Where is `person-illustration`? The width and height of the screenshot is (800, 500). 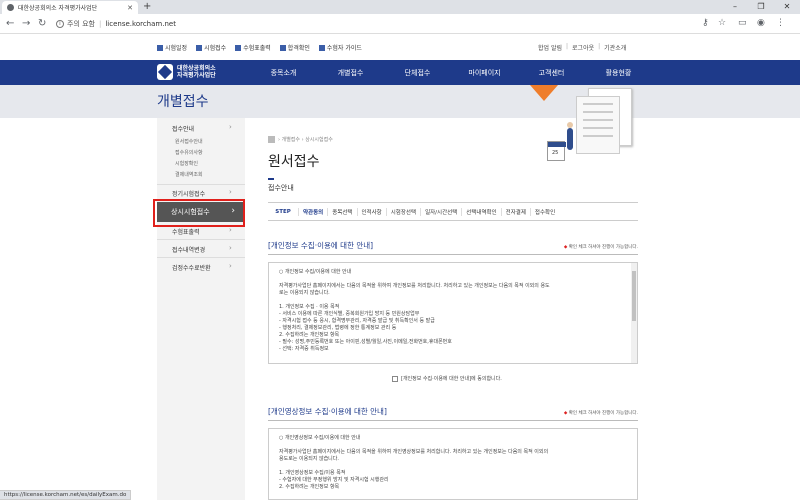
person-illustration is located at coordinates (570, 136).